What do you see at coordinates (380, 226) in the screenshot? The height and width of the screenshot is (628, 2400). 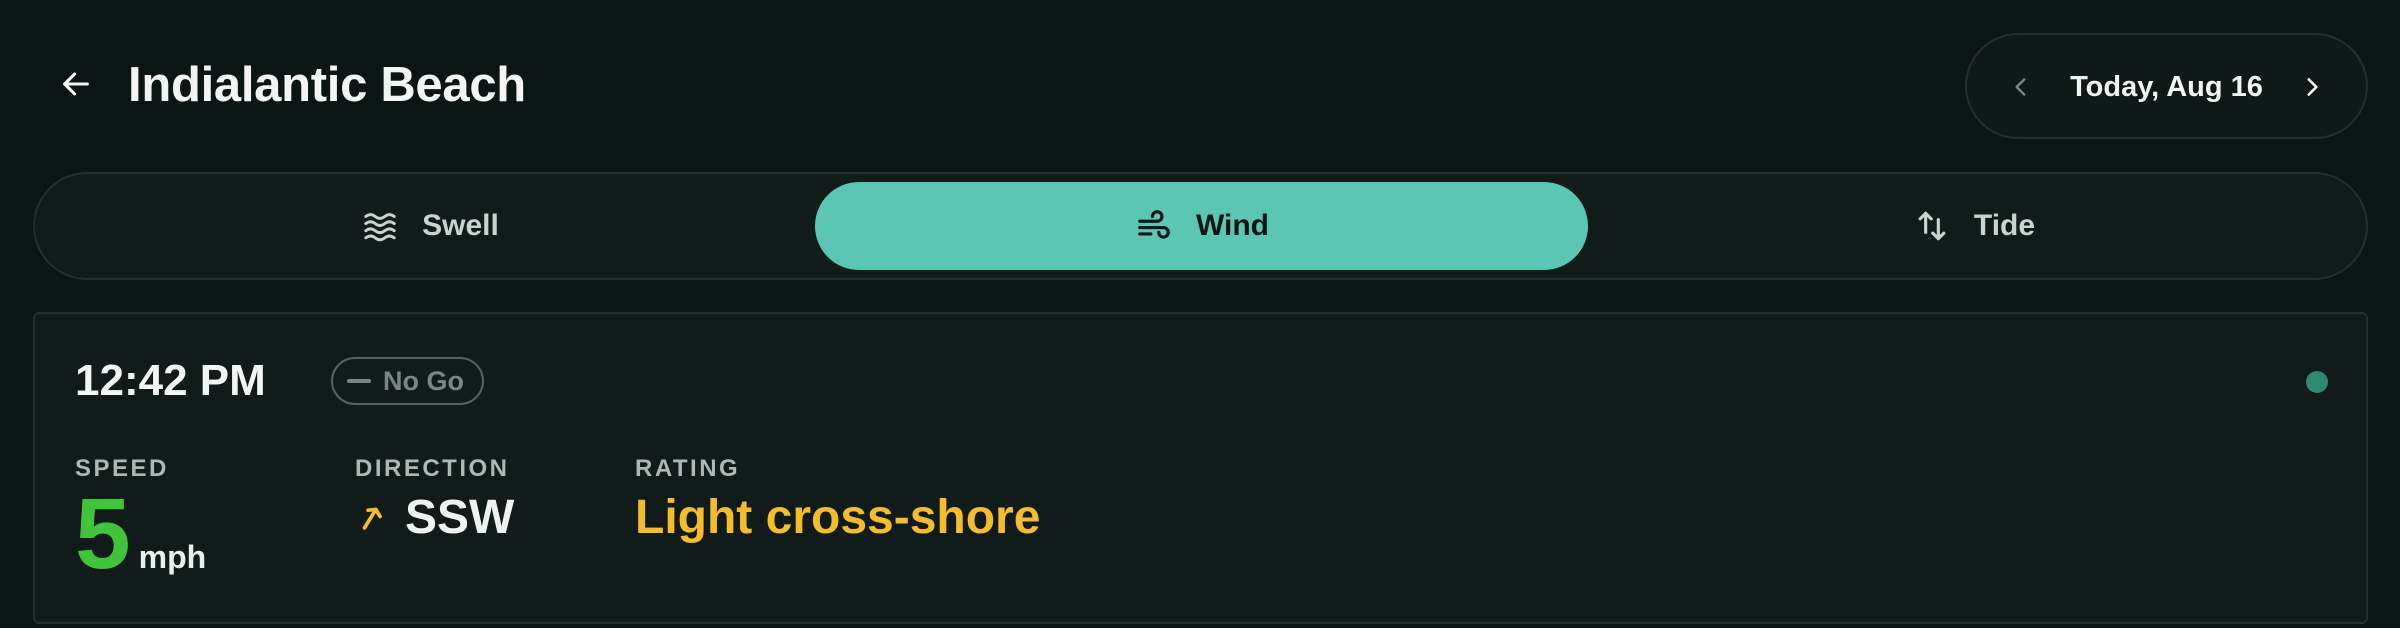 I see `waves-icon` at bounding box center [380, 226].